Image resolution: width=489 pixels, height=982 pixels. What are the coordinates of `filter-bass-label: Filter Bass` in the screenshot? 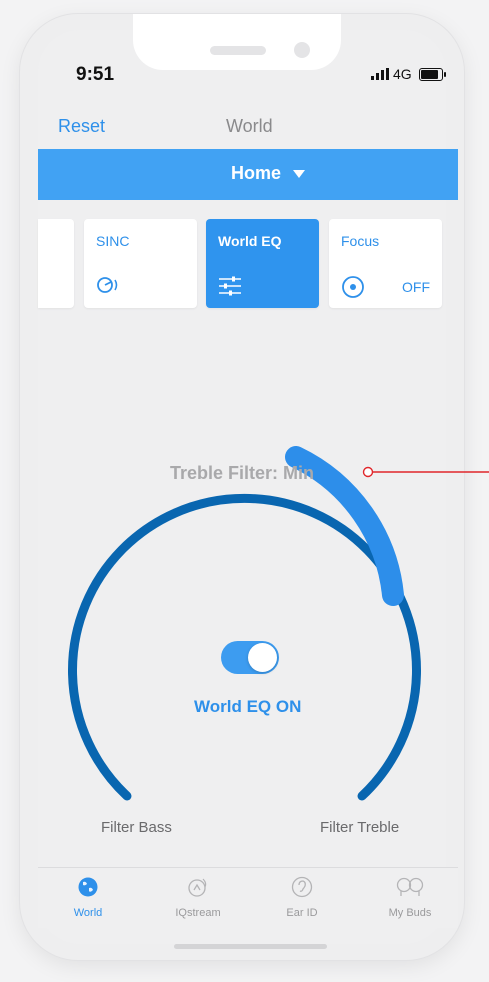 It's located at (136, 827).